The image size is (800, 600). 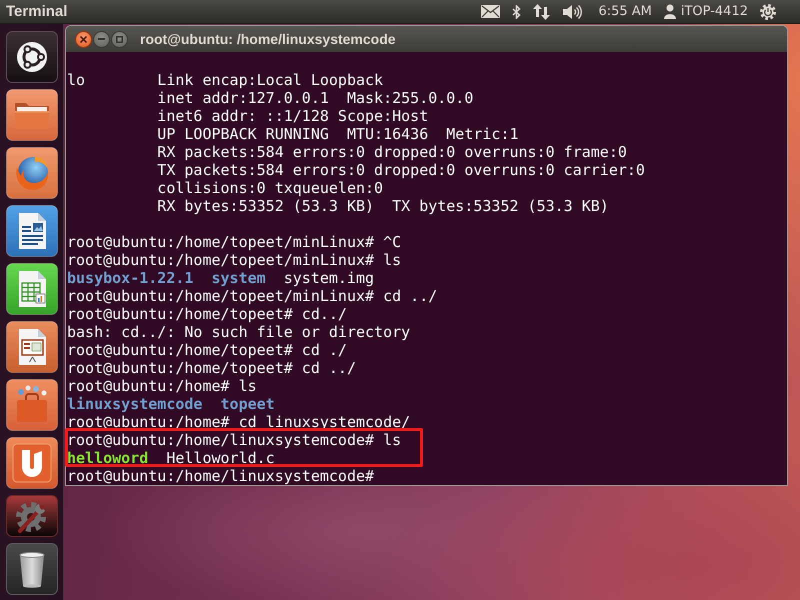 I want to click on ring-logo-icon, so click(x=32, y=57).